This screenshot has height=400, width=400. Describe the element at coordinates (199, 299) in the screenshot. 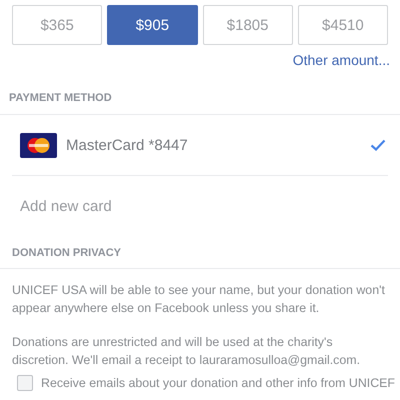

I see `info-text: UNICEF USA will be able to see your name, but your donation won't appear anywhere else on Facebook unless you share it.` at that location.